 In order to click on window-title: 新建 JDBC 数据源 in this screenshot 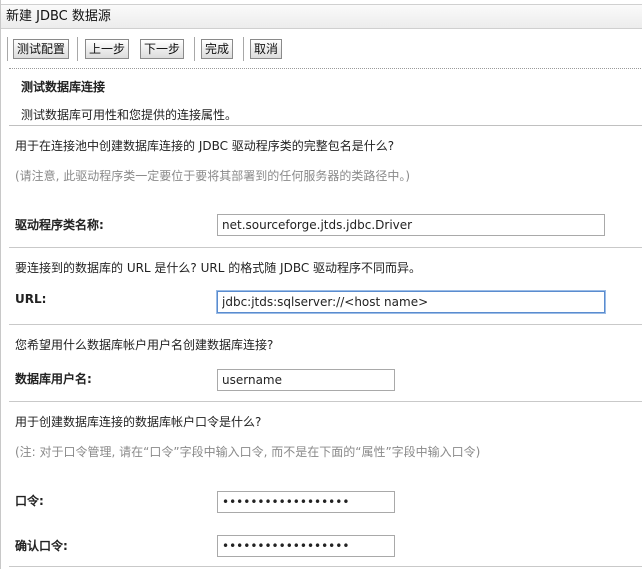, I will do `click(321, 16)`.